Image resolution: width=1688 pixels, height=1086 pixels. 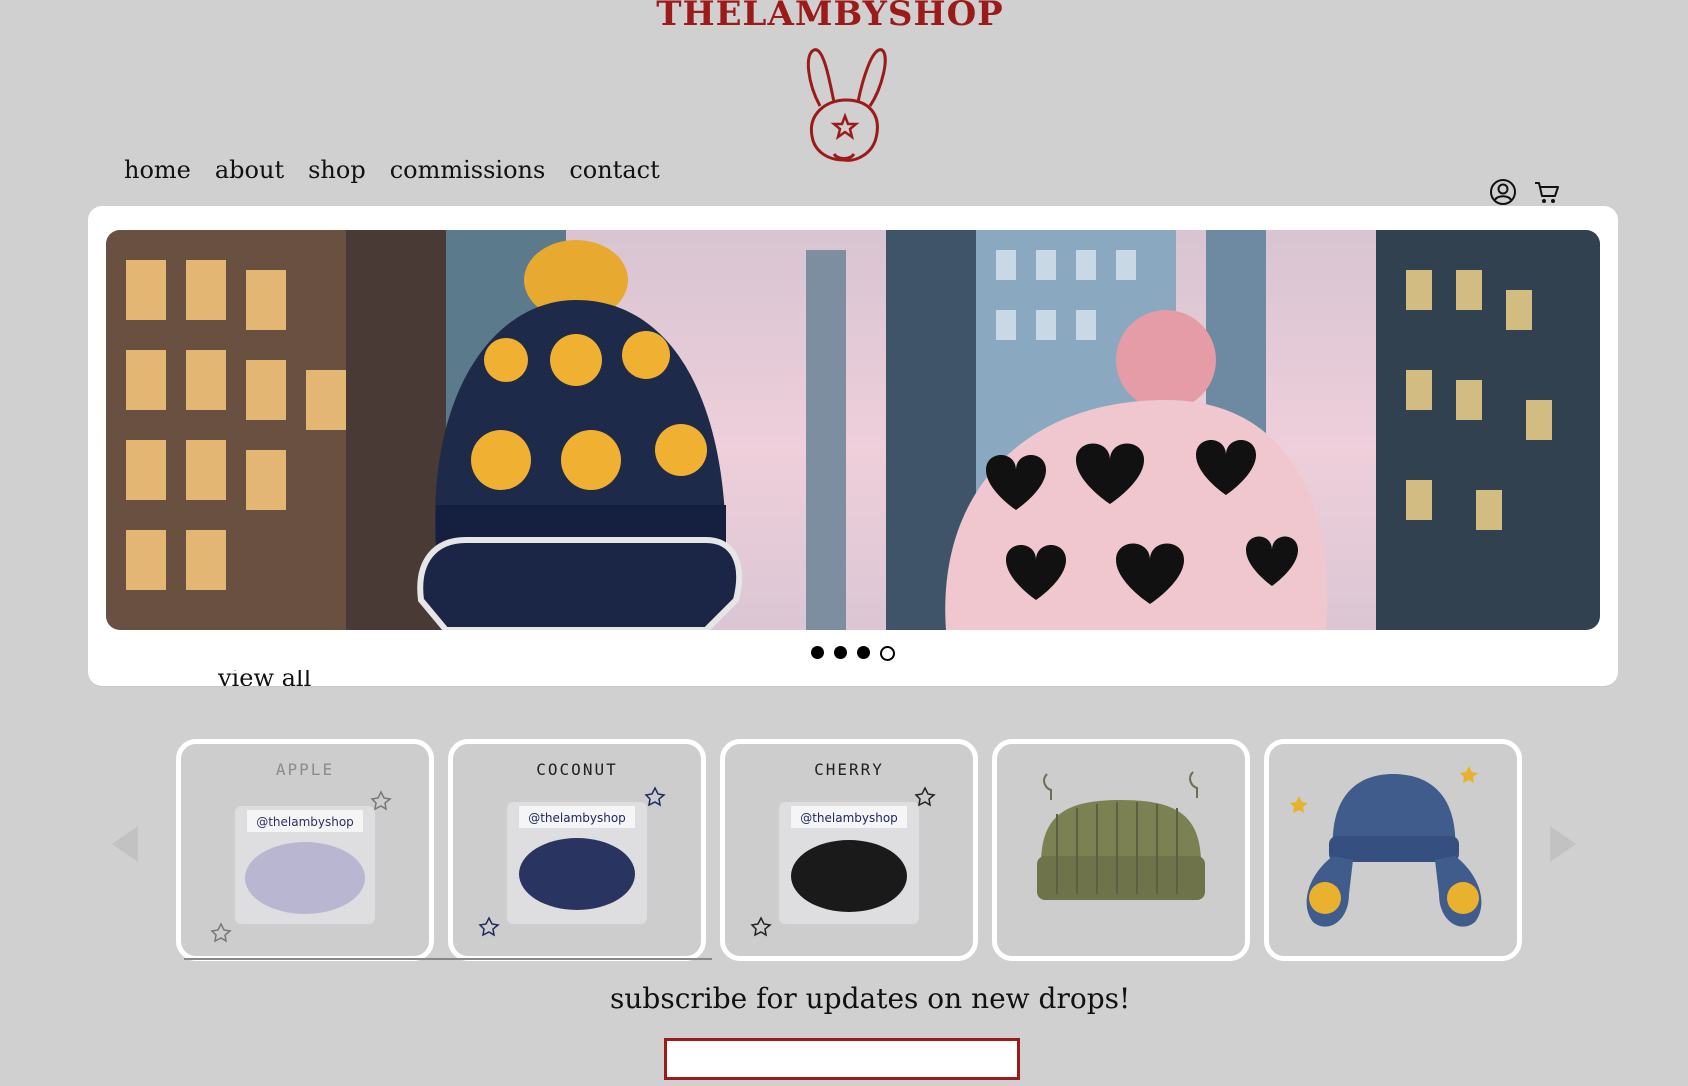 I want to click on carousel-dots, so click(x=853, y=653).